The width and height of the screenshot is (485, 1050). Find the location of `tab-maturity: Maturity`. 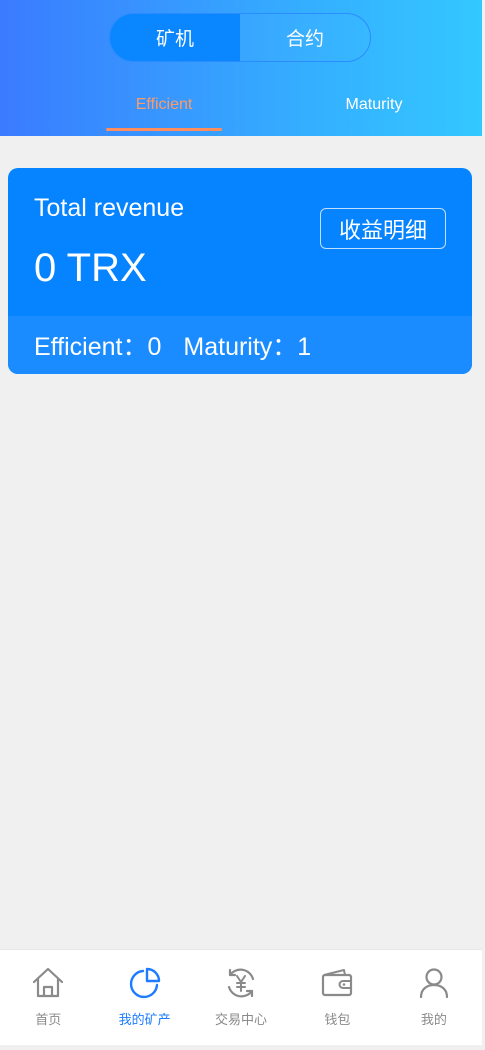

tab-maturity: Maturity is located at coordinates (374, 105).